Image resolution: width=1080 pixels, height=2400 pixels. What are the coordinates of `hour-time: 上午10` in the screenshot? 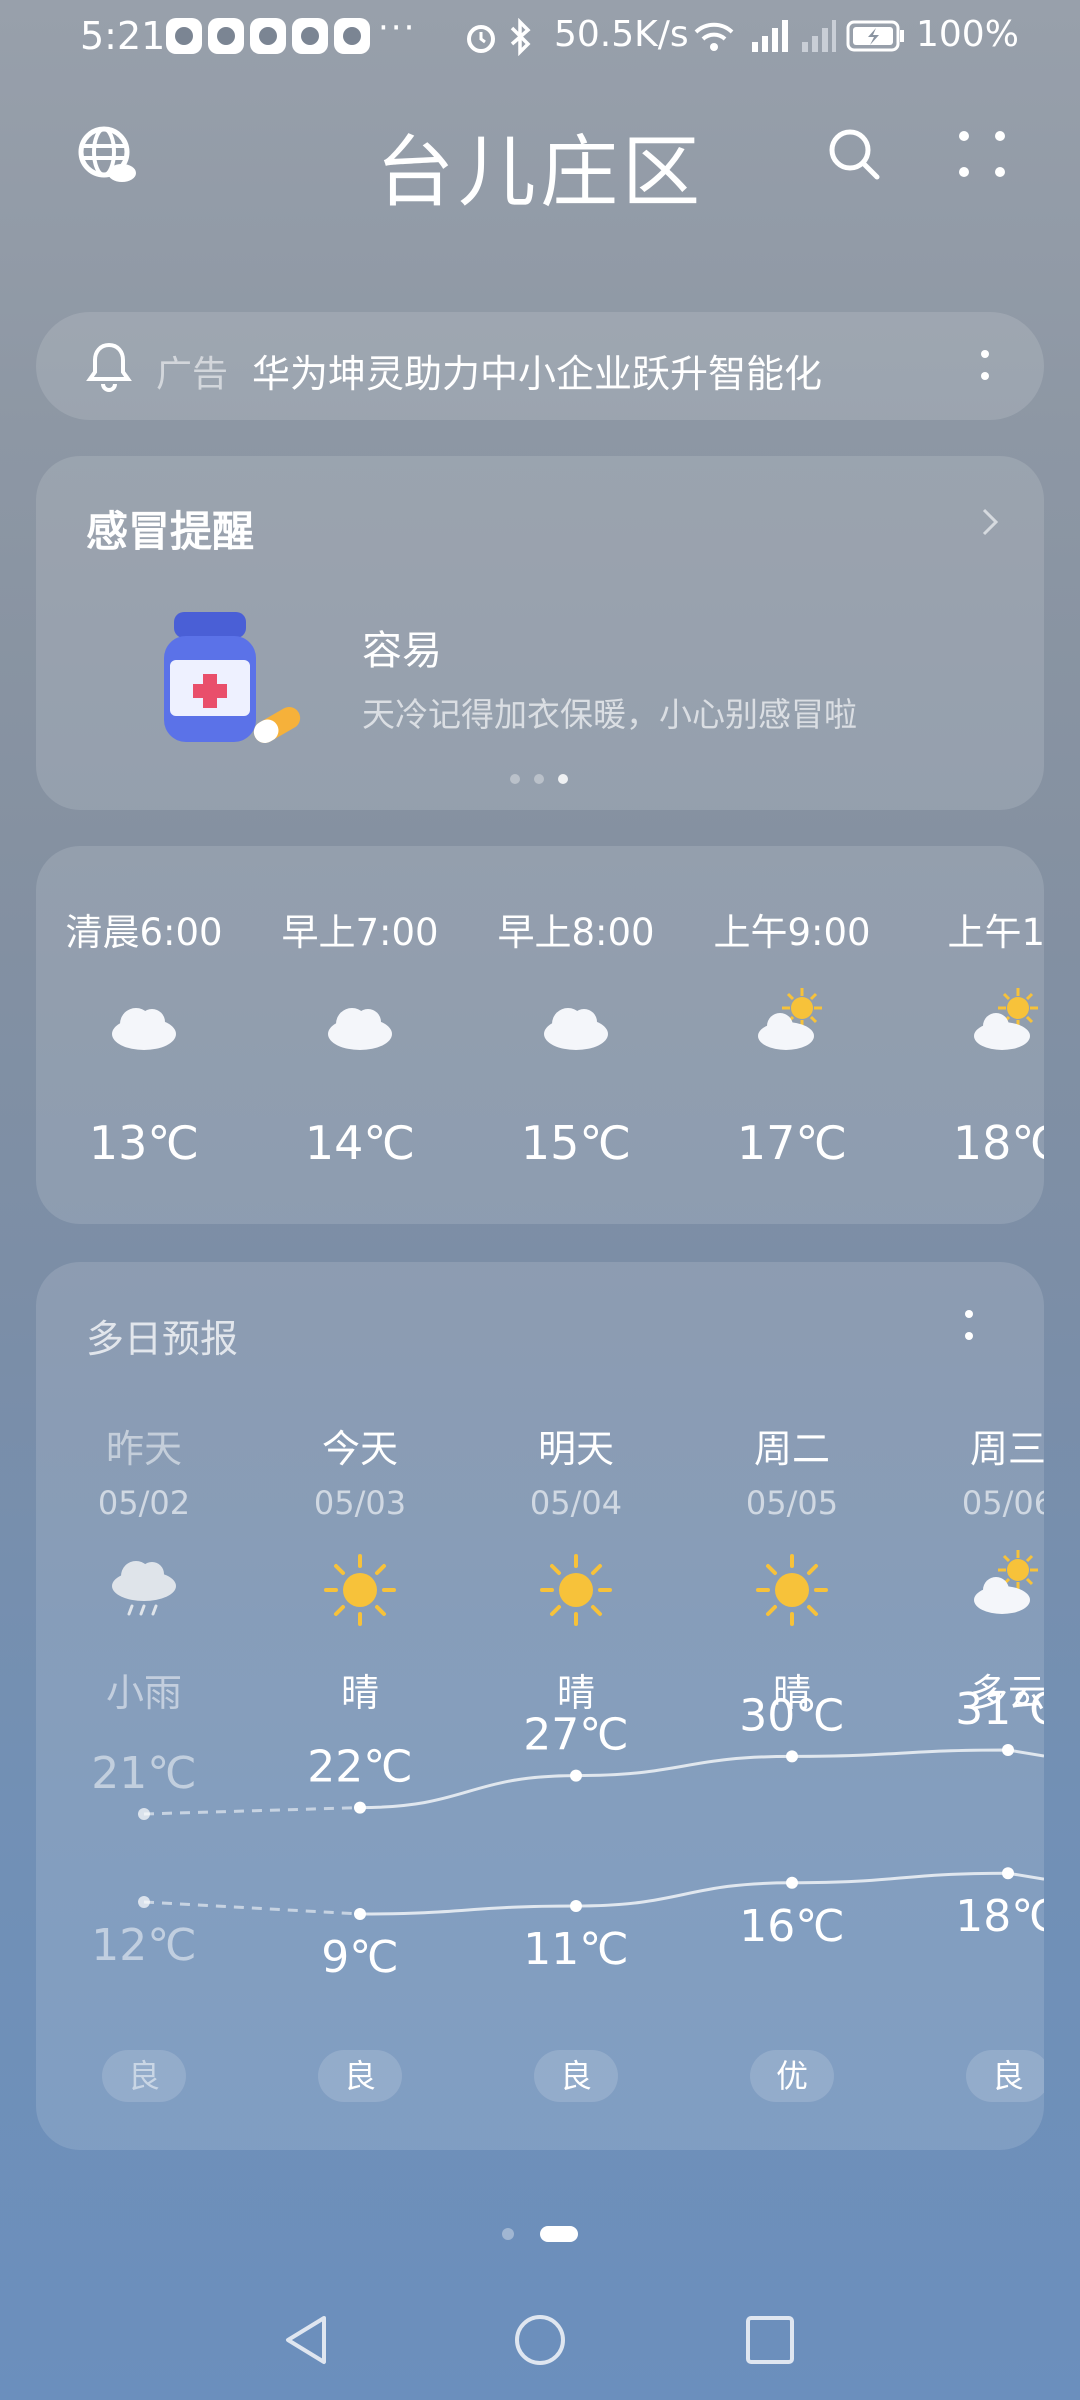 It's located at (995, 932).